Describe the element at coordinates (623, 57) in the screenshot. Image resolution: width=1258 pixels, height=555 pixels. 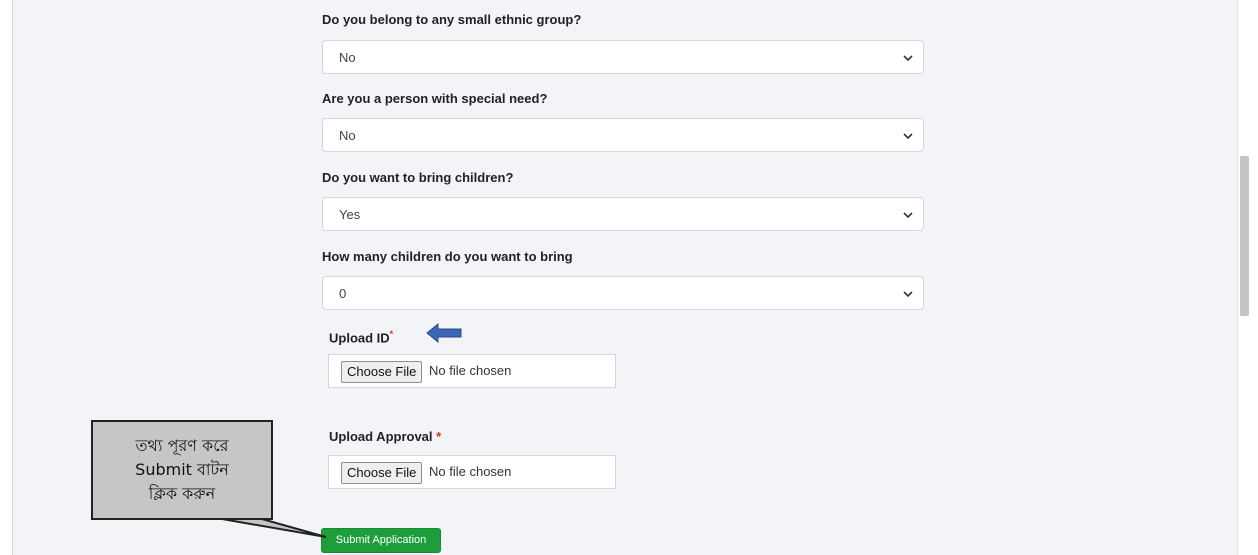
I see `ethnic-group-select: No` at that location.